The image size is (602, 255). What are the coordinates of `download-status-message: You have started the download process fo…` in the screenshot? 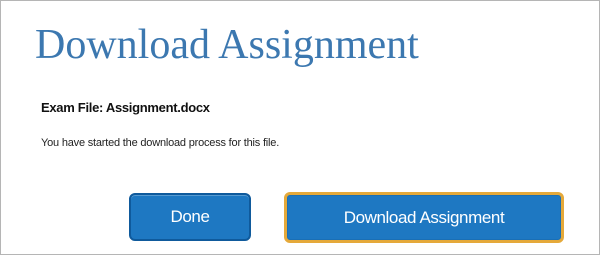 It's located at (160, 143).